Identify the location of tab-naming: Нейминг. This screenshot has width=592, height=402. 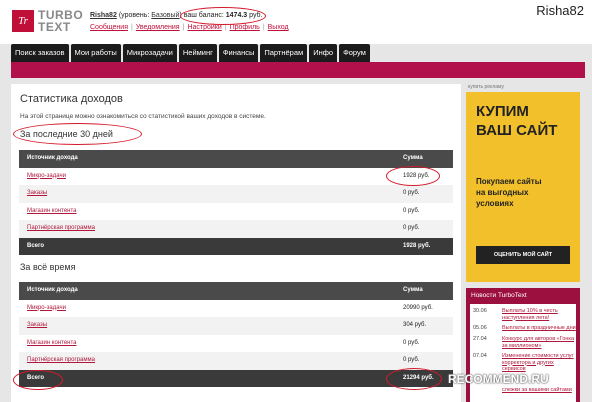
(197, 53).